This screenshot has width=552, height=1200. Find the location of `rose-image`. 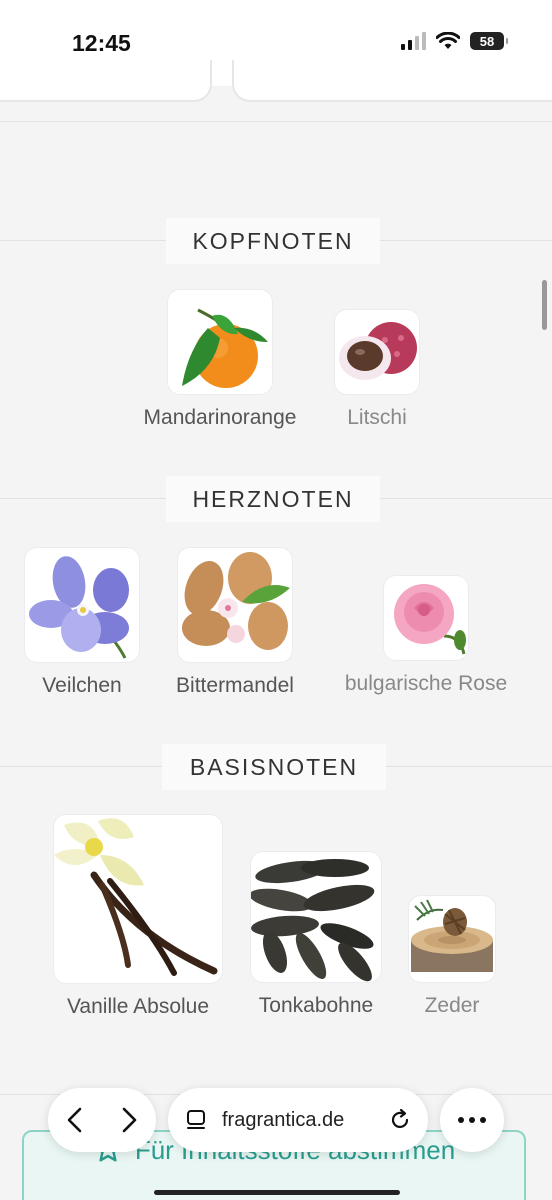

rose-image is located at coordinates (426, 618).